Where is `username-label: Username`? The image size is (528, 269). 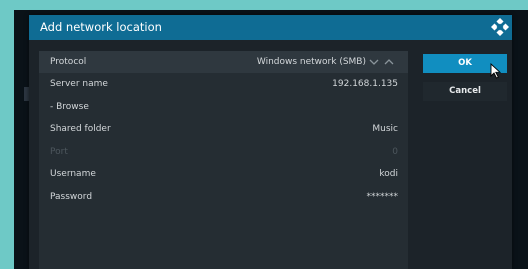
username-label: Username is located at coordinates (73, 174).